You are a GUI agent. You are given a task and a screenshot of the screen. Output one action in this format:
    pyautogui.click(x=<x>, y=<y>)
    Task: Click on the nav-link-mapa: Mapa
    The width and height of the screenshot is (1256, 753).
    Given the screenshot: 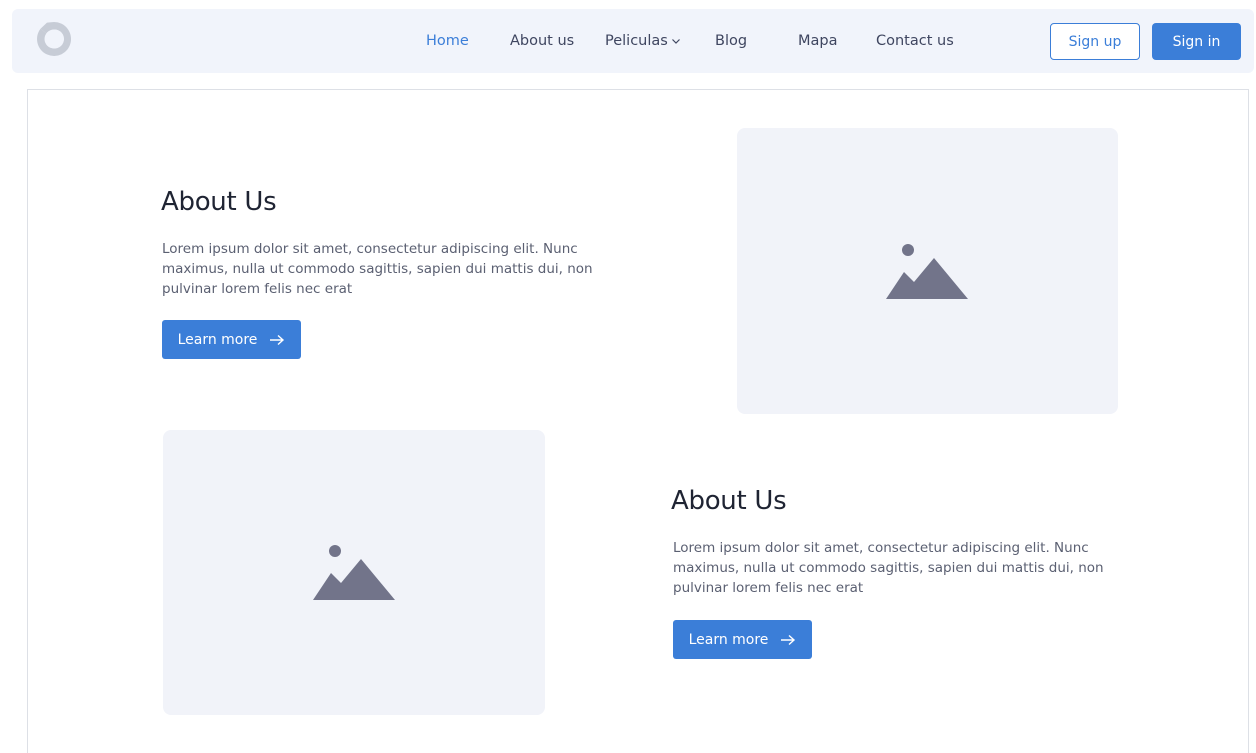 What is the action you would take?
    pyautogui.click(x=818, y=41)
    